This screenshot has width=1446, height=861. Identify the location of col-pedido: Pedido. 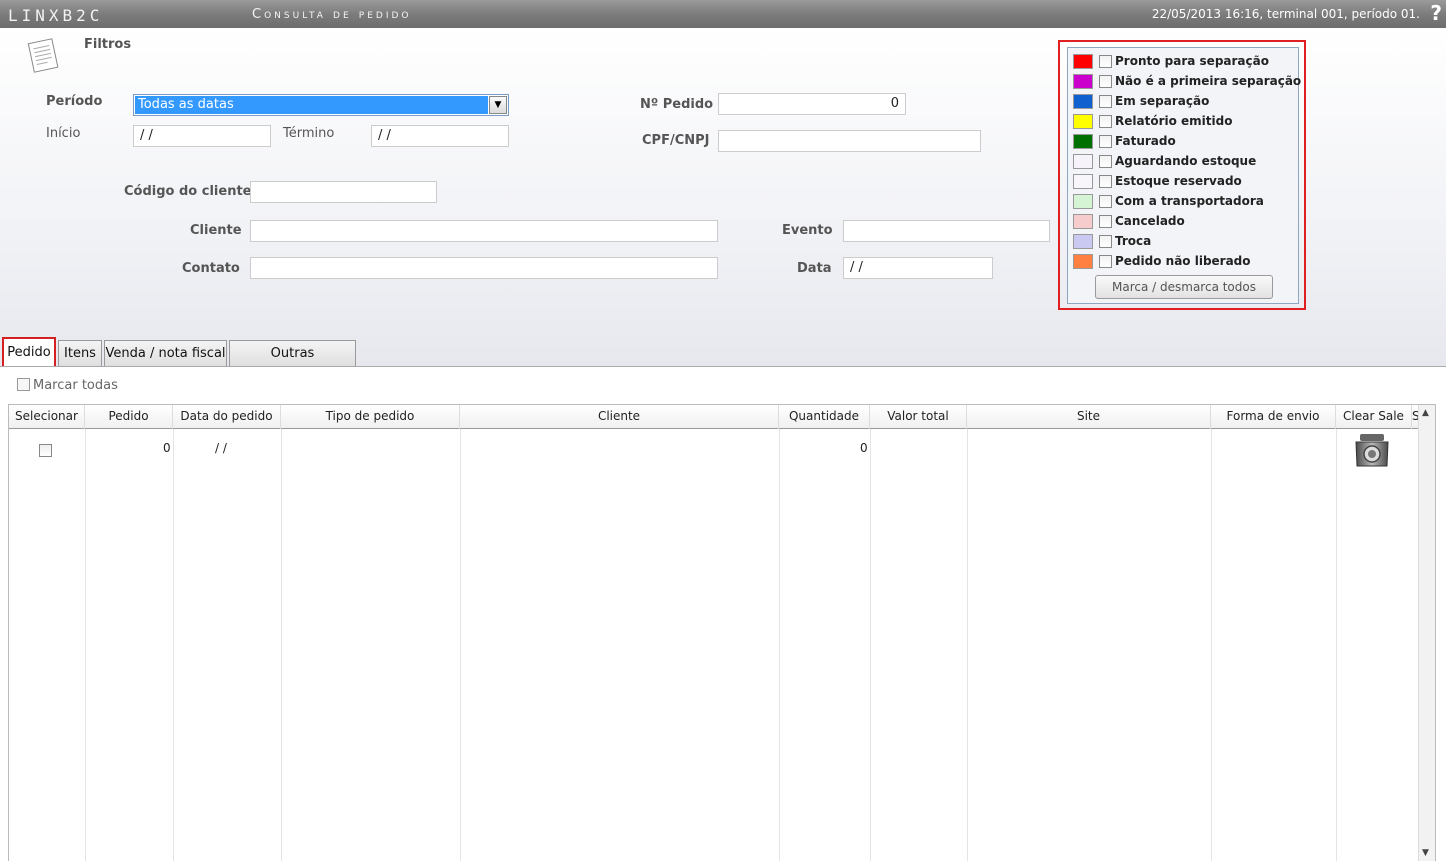
(129, 417).